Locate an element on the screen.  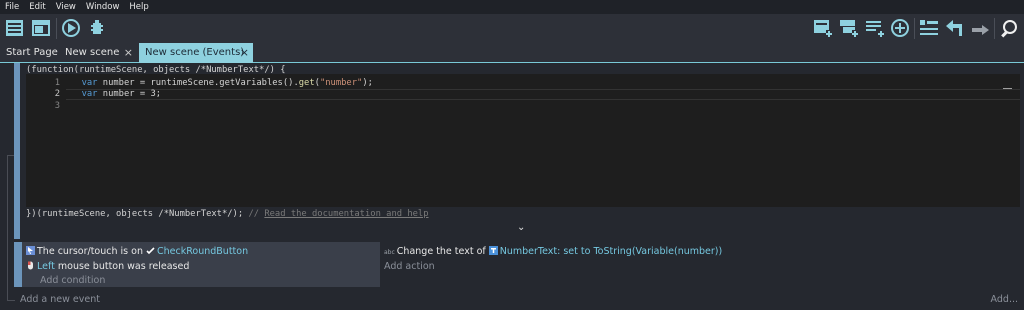
code-comment: // is located at coordinates (254, 214).